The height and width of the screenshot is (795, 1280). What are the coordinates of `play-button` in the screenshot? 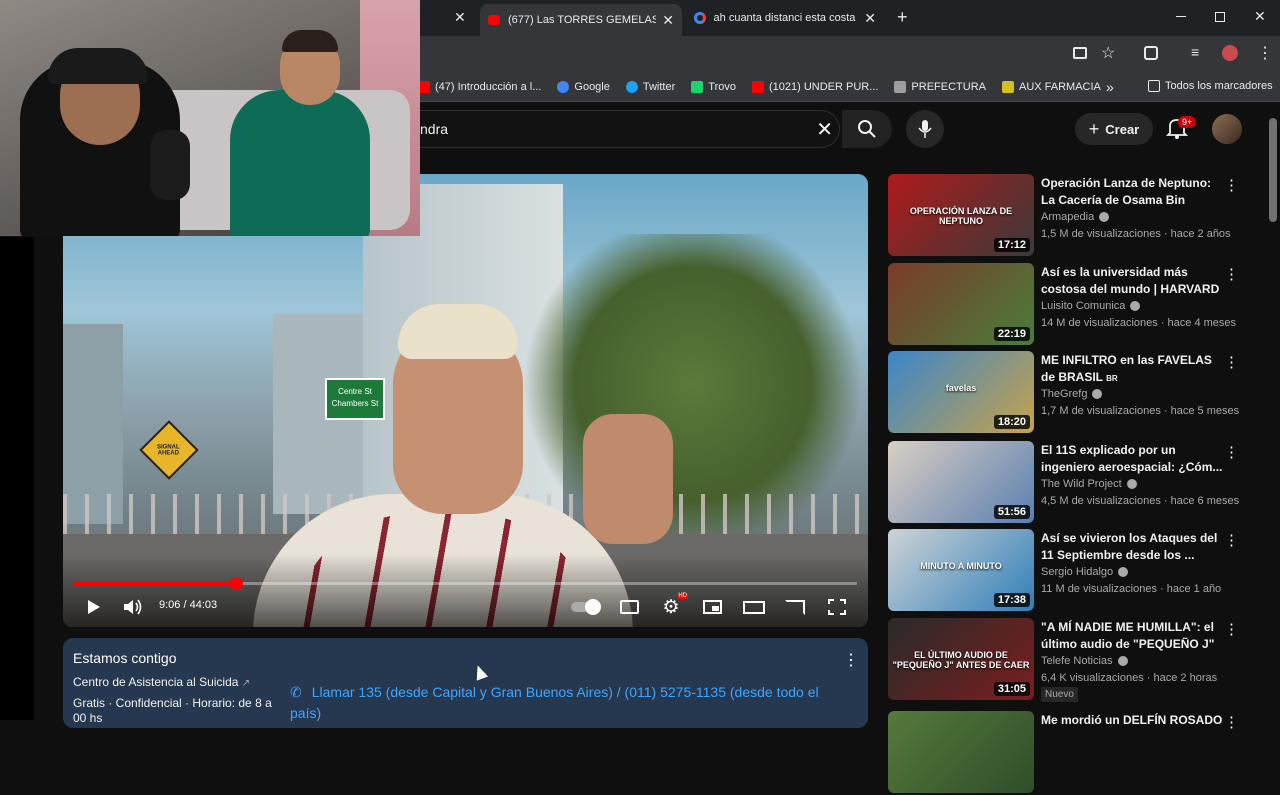 It's located at (94, 607).